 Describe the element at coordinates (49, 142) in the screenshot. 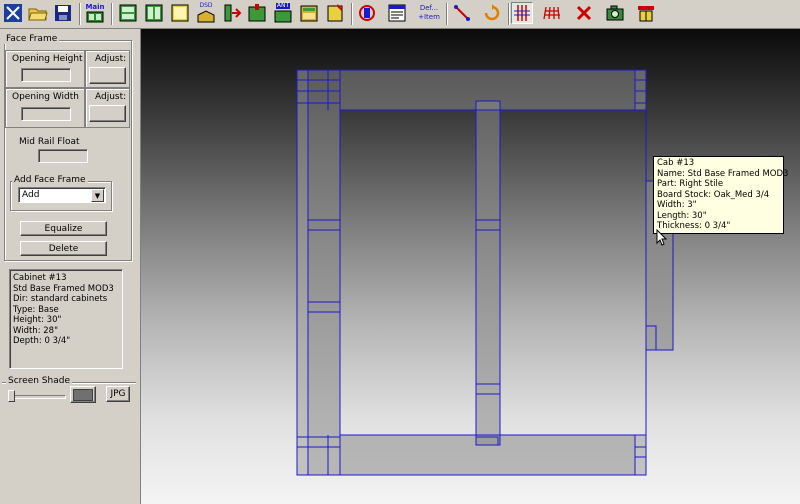

I see `mid-rail-float-label: Mid Rail Float` at that location.